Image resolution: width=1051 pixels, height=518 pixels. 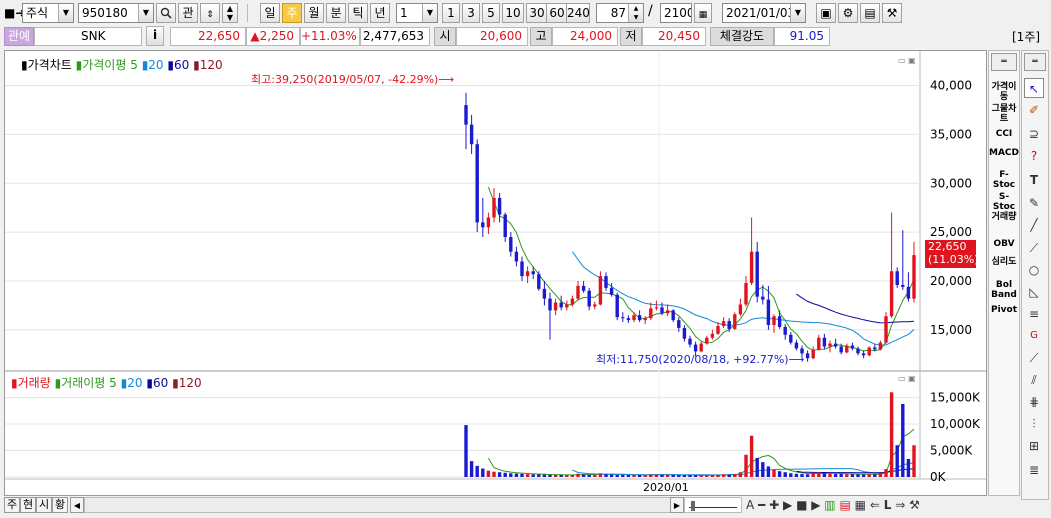 I want to click on unit-60-button: 60, so click(x=557, y=13).